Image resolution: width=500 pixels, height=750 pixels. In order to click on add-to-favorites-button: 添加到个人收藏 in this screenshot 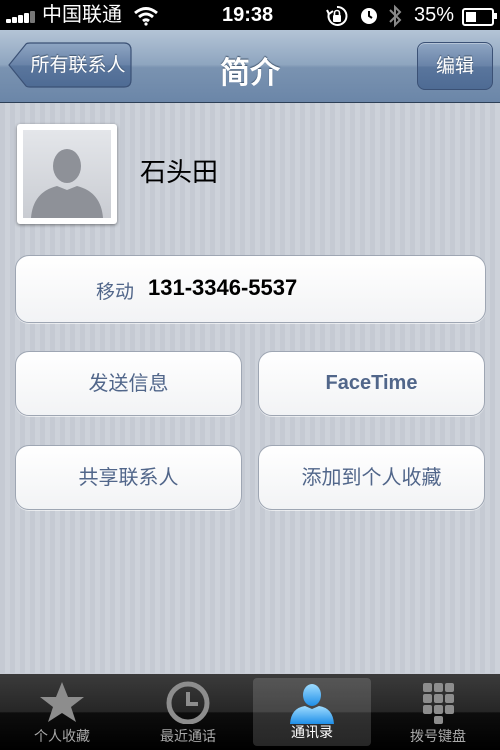, I will do `click(371, 477)`.